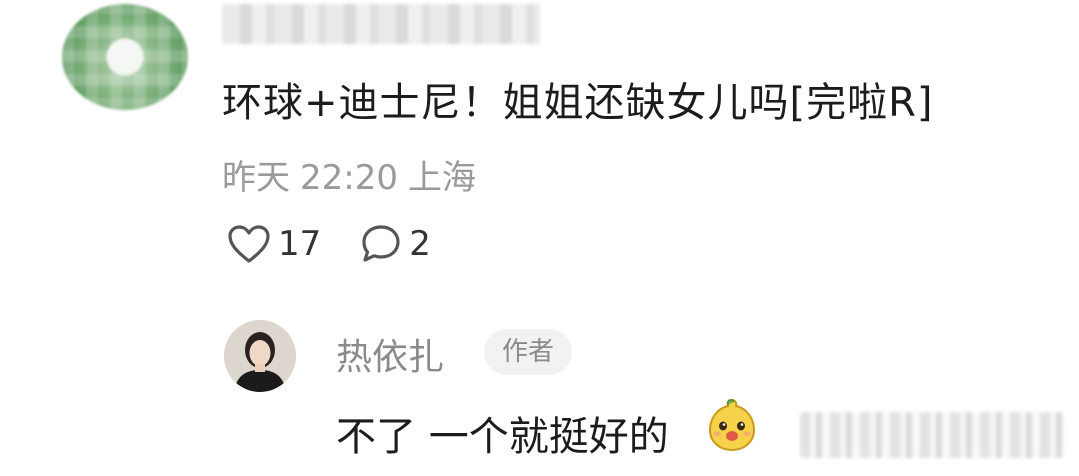 The image size is (1079, 476). I want to click on yellow-mascot-emoji-icon, so click(732, 425).